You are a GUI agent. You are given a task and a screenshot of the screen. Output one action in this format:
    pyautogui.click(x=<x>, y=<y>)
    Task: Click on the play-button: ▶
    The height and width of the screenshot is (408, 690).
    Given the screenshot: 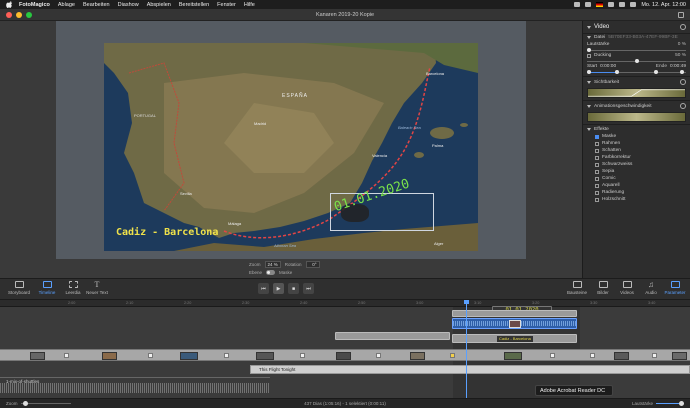 What is the action you would take?
    pyautogui.click(x=278, y=288)
    